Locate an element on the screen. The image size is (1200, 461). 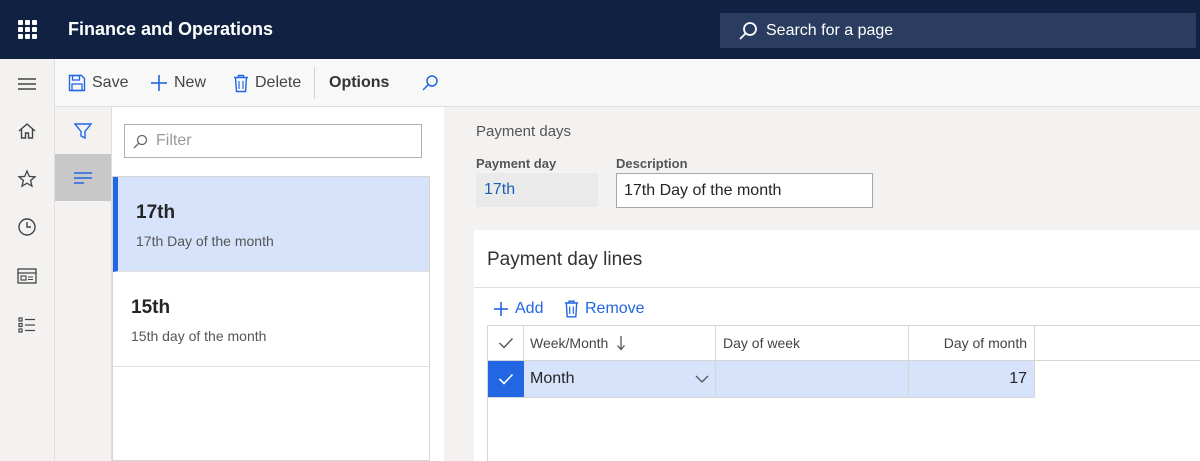
delete-button: Delete is located at coordinates (267, 83).